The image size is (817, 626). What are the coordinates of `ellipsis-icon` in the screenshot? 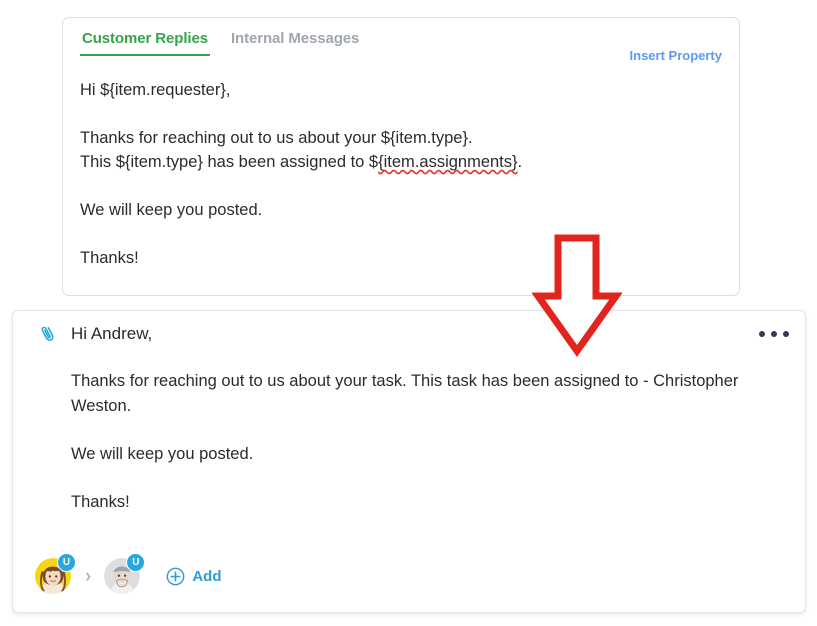 It's located at (774, 334).